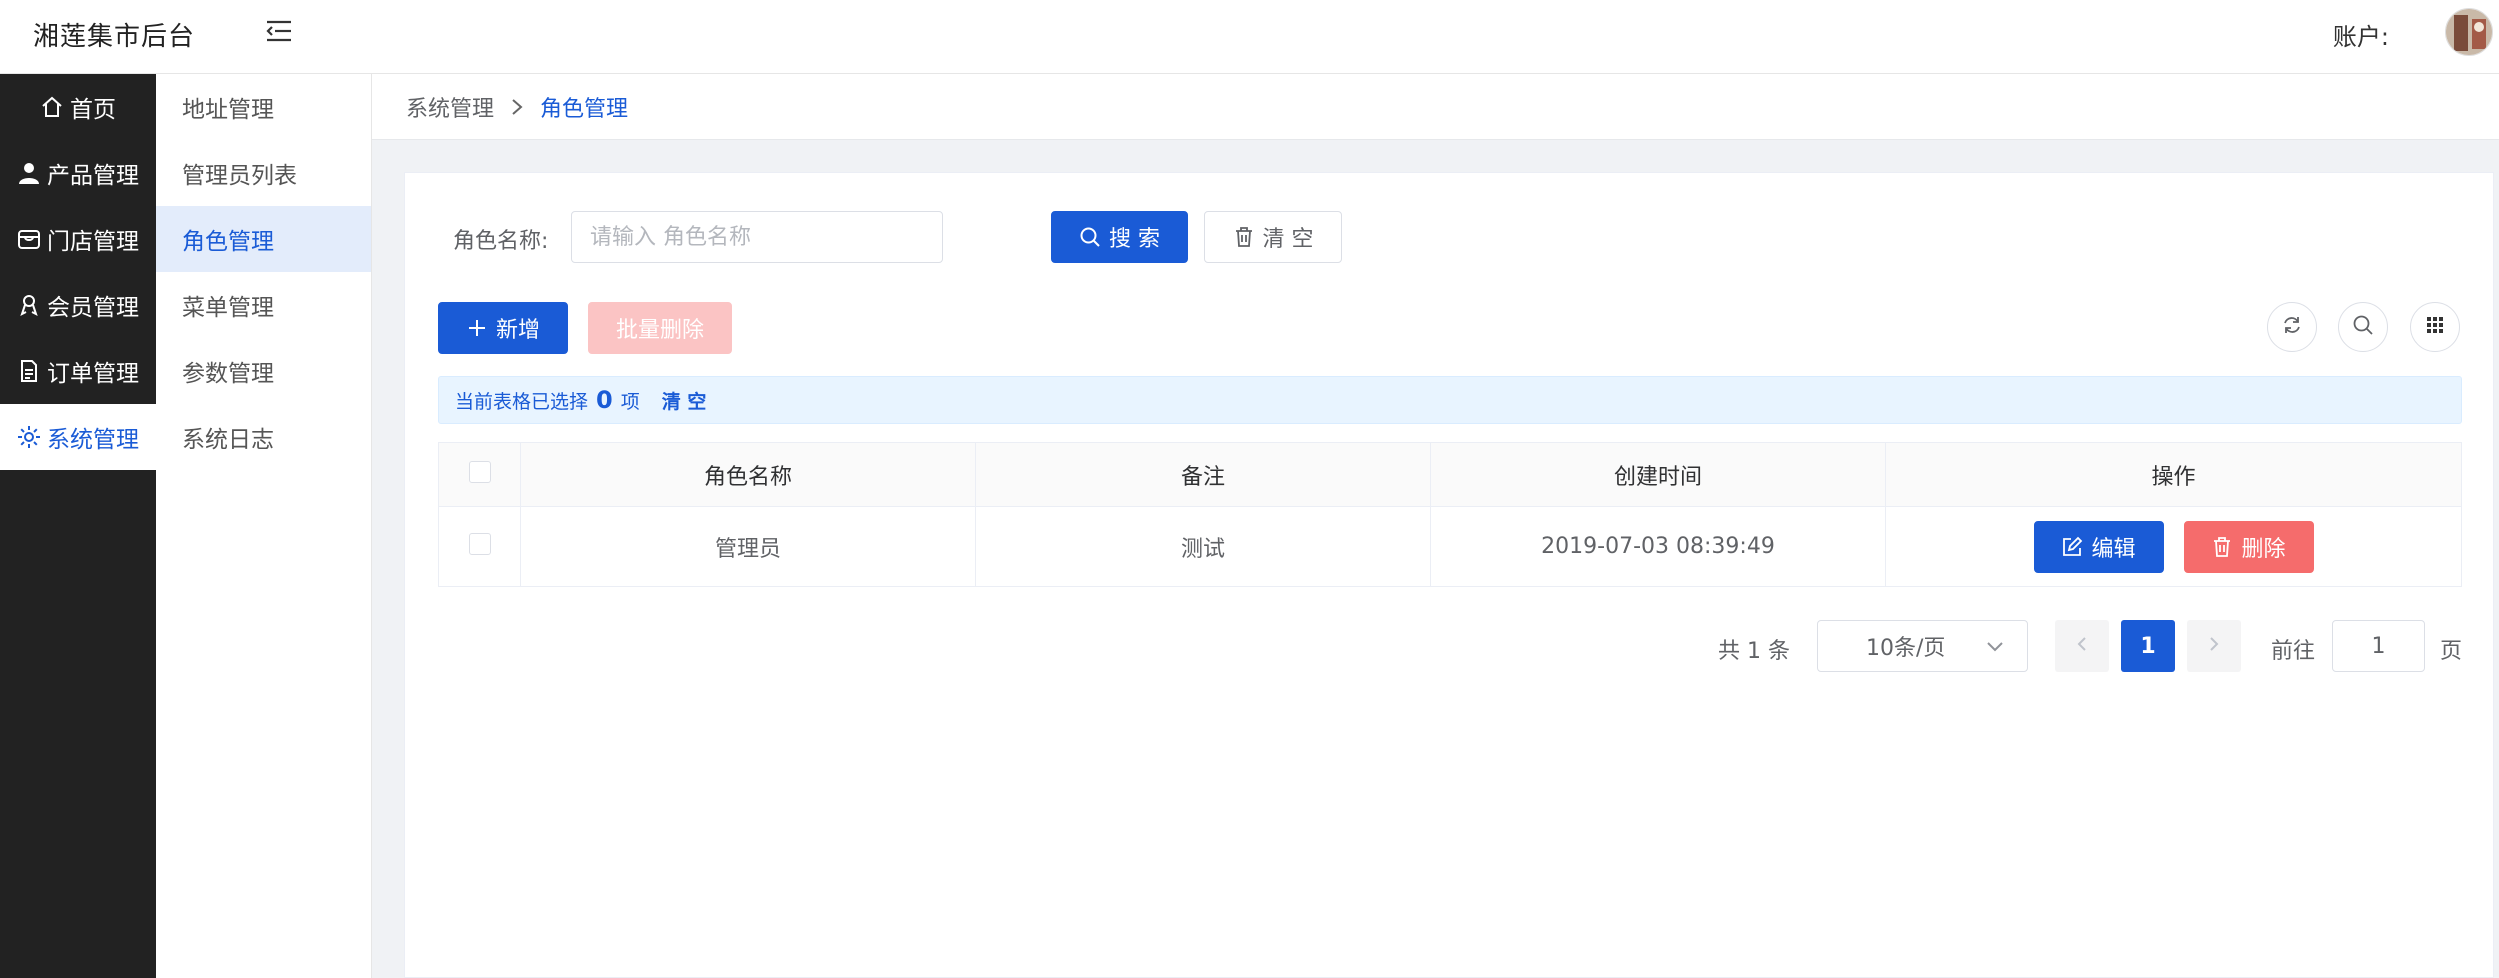  I want to click on header-operations: 操作, so click(2173, 474).